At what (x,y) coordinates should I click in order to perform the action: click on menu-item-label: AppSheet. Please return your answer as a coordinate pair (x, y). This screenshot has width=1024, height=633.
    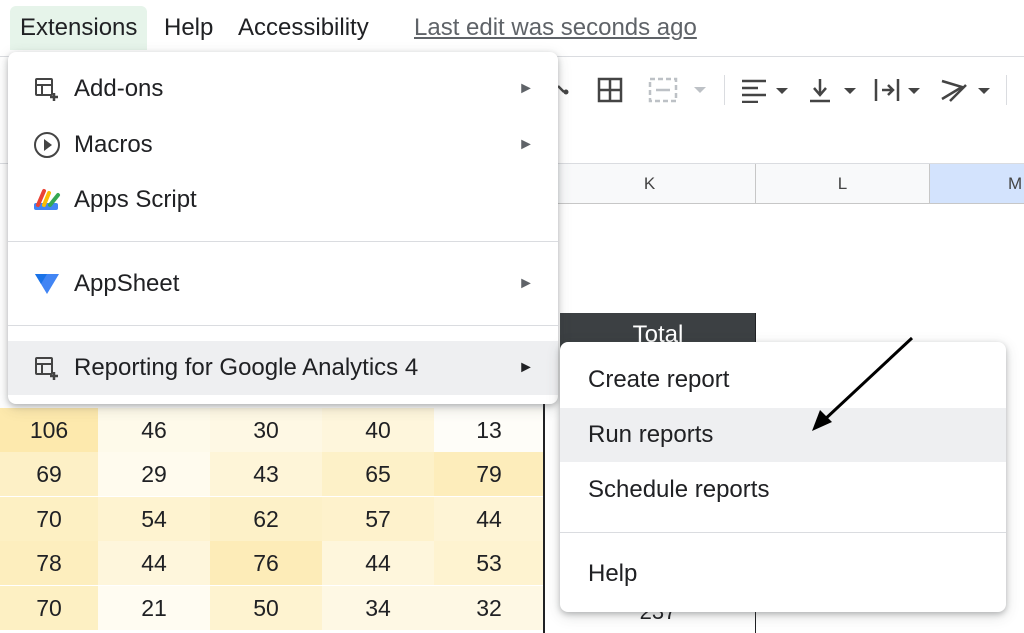
    Looking at the image, I should click on (127, 283).